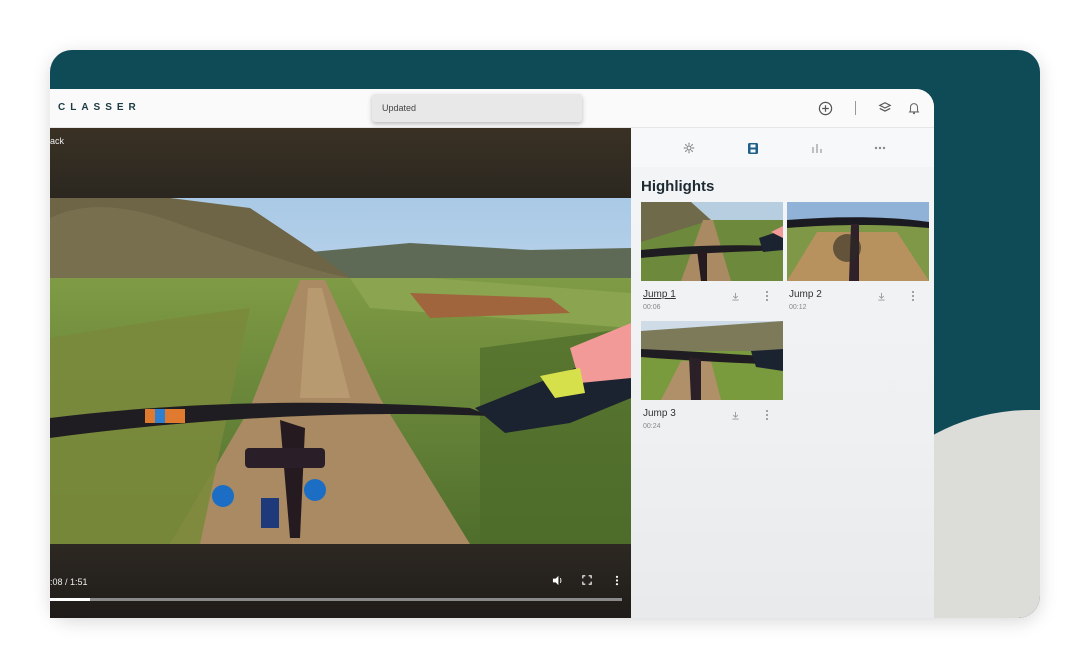 The image size is (1092, 668). I want to click on add-circle-icon, so click(825, 108).